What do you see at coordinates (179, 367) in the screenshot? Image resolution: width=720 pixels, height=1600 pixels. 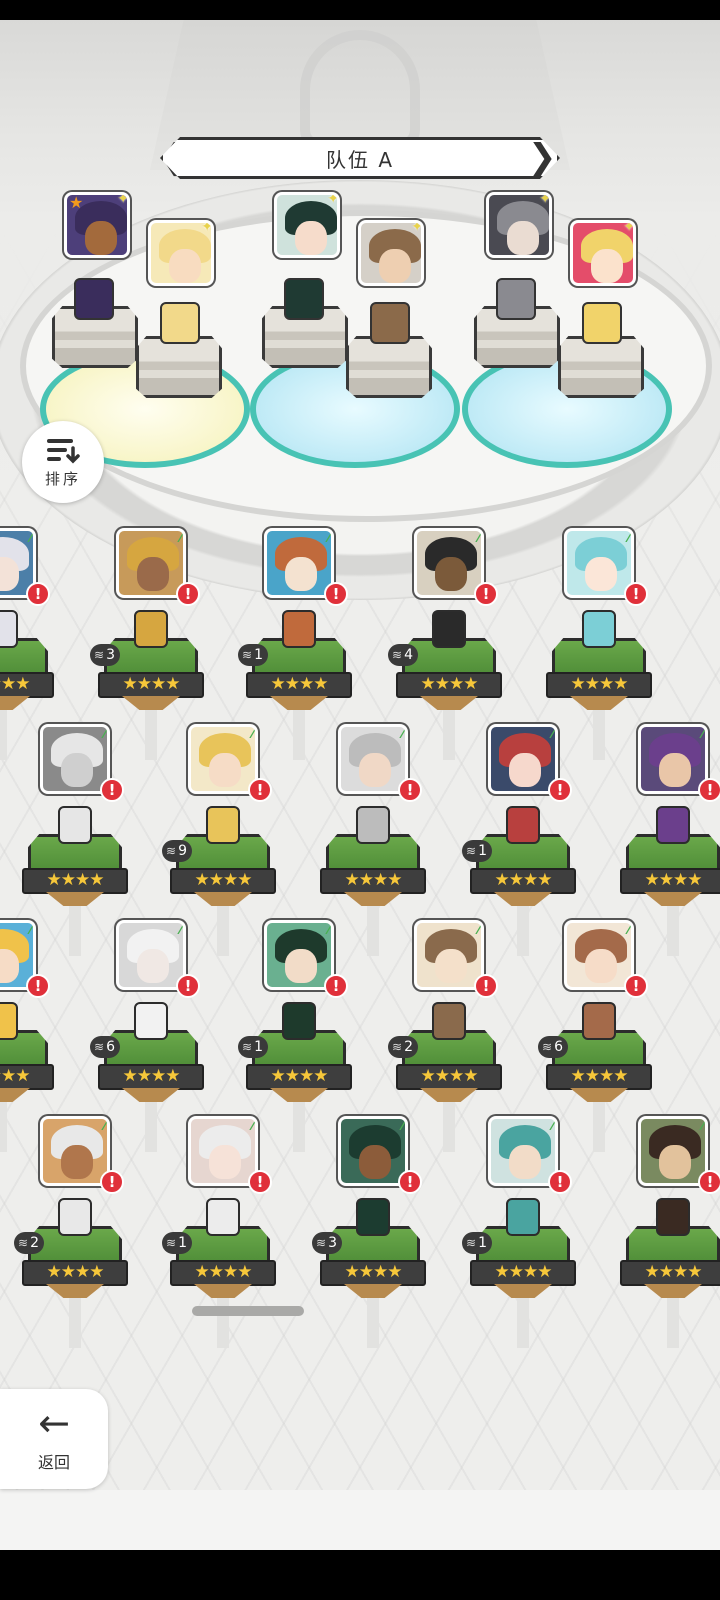 I see `team-slot-block-front` at bounding box center [179, 367].